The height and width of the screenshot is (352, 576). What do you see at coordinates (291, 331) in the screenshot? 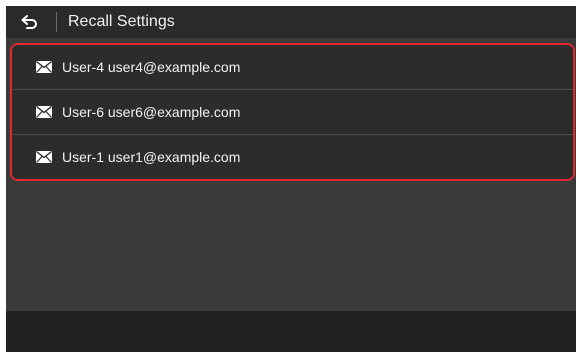
I see `footer-bar` at bounding box center [291, 331].